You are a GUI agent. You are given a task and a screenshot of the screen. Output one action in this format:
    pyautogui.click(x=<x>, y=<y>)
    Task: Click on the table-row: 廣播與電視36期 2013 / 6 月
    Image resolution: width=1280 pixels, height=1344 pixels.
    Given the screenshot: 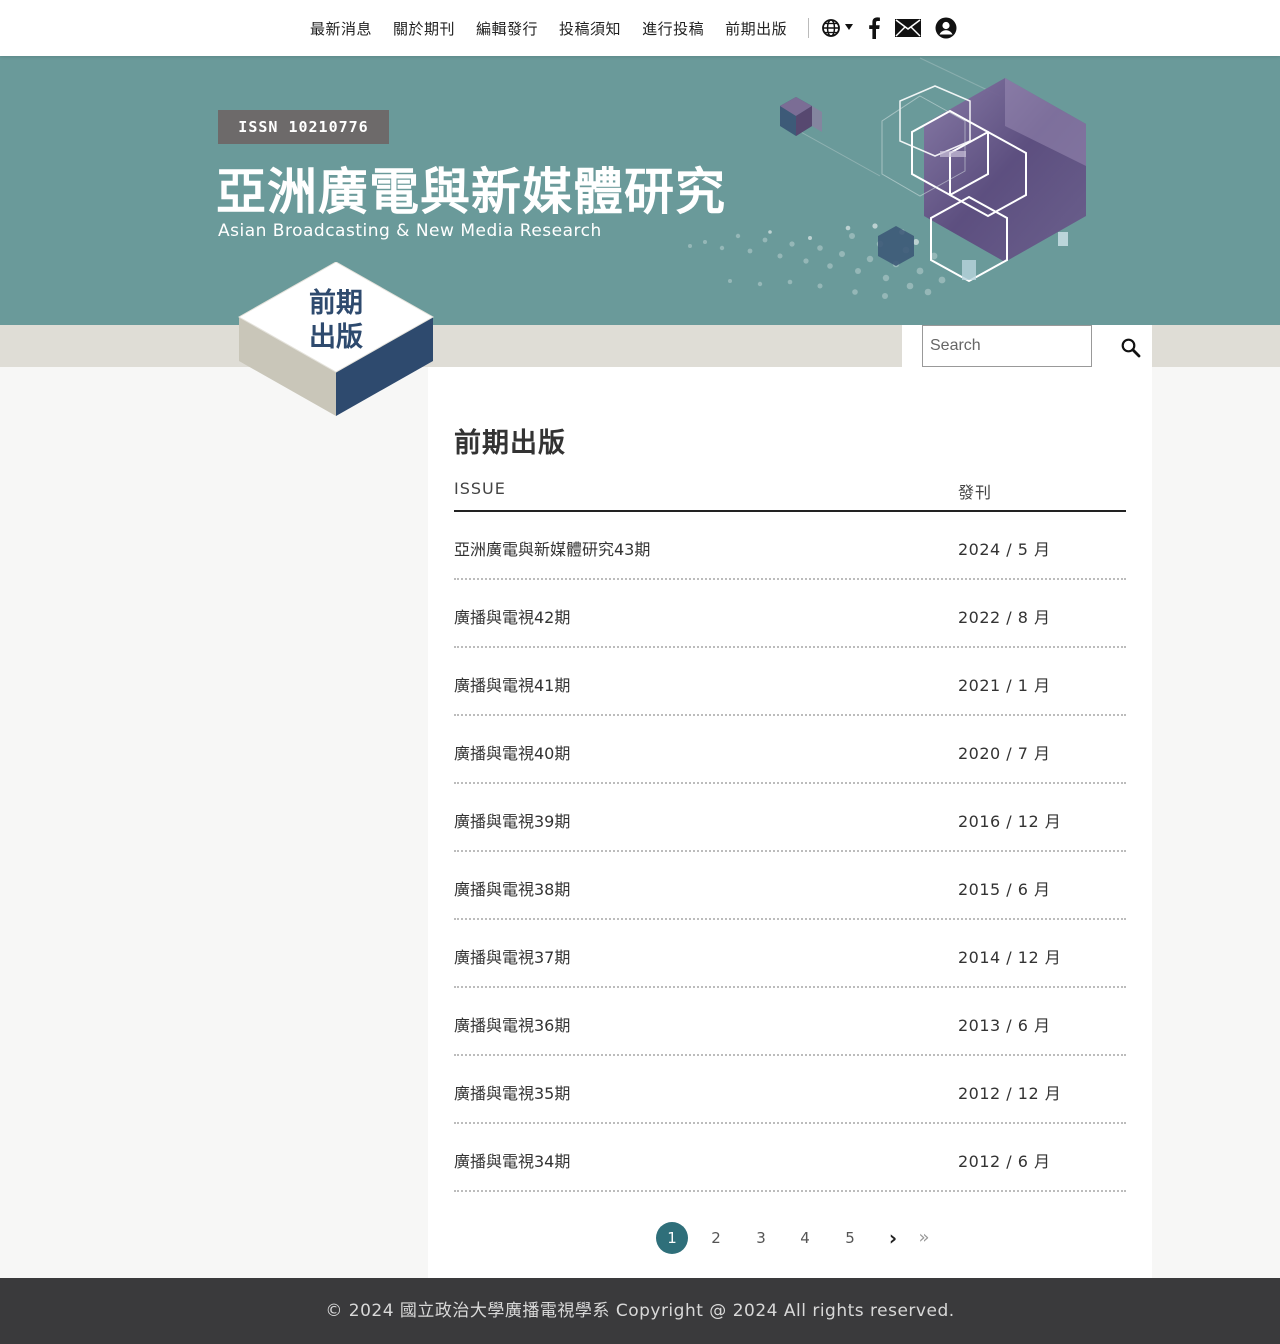 What is the action you would take?
    pyautogui.click(x=790, y=1022)
    